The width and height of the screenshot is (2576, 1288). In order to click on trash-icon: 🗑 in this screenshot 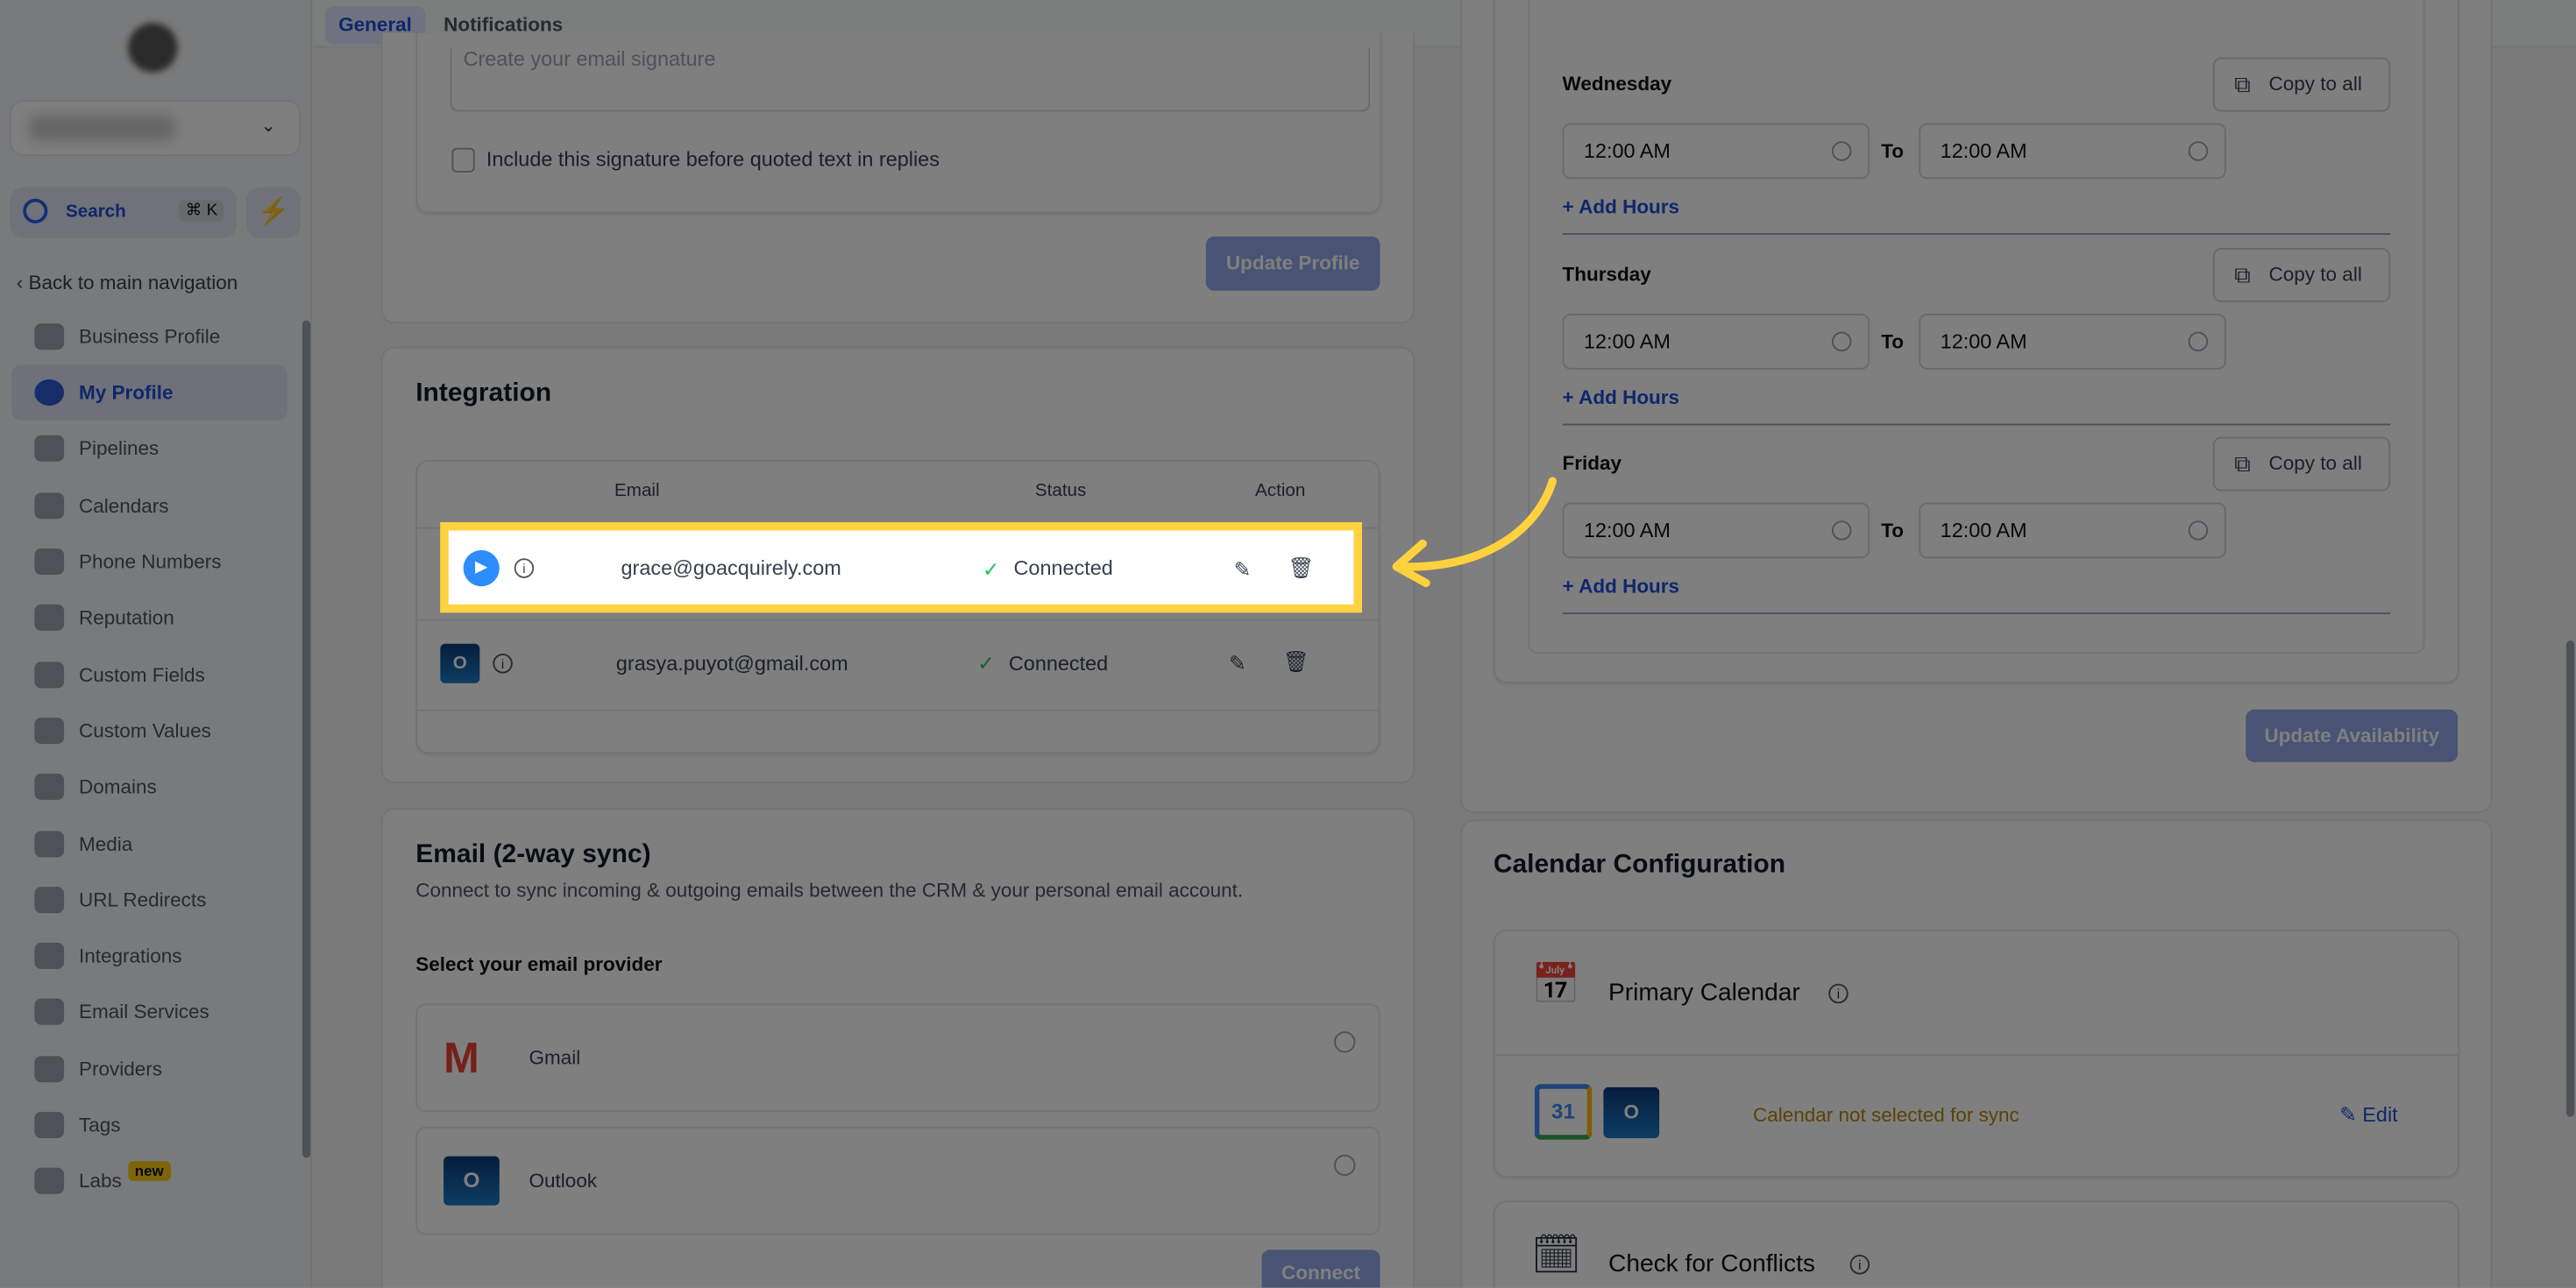, I will do `click(1301, 568)`.